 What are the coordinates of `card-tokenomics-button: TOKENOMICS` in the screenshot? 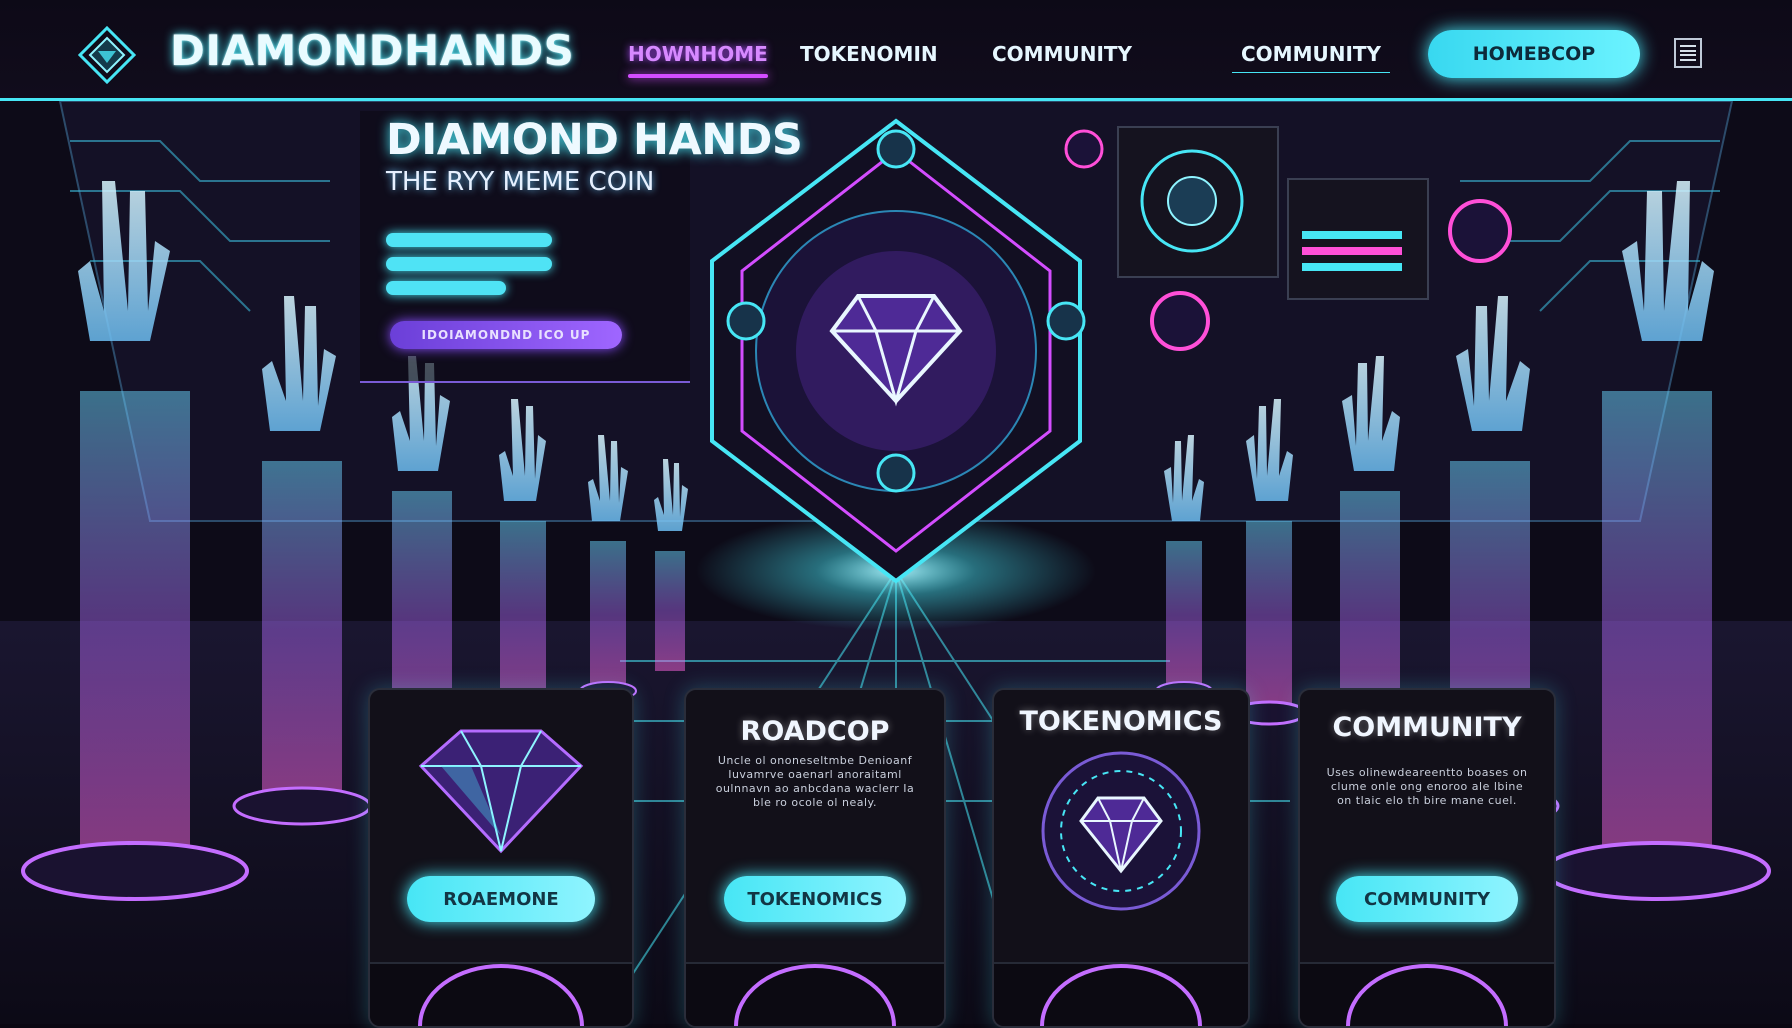 It's located at (815, 899).